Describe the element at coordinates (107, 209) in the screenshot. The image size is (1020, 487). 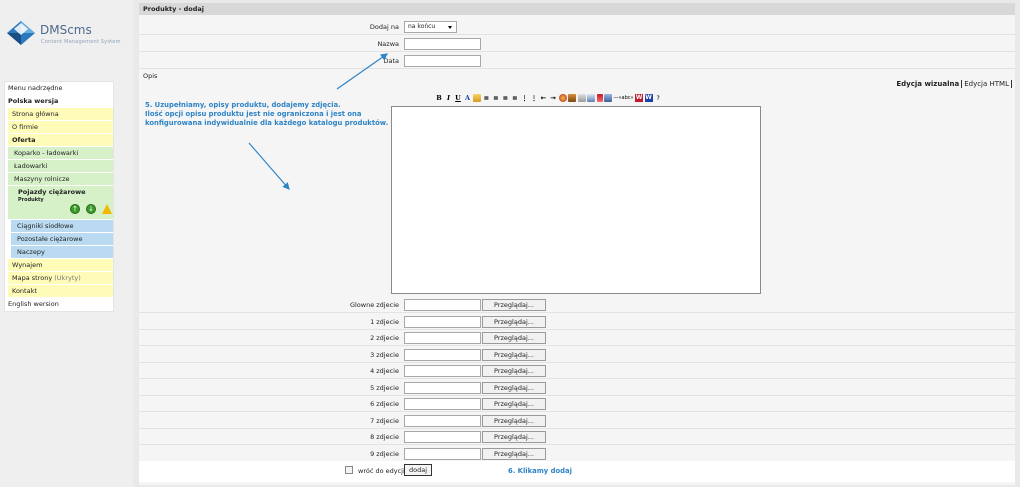
I see `warning-icon` at that location.